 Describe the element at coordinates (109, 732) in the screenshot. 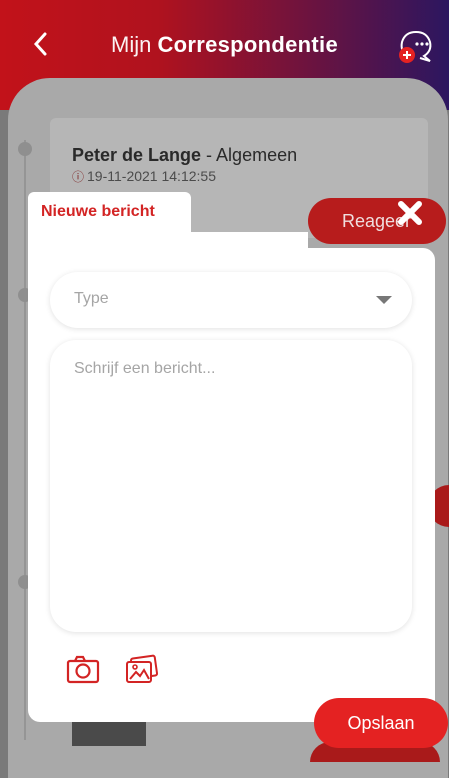

I see `background-thumbnail` at that location.